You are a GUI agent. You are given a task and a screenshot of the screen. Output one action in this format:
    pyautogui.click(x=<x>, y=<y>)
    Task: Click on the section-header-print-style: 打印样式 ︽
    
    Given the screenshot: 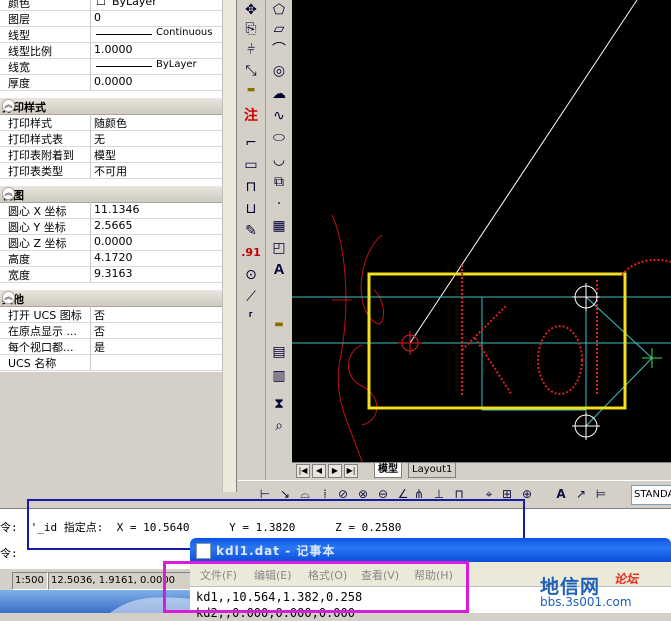 What is the action you would take?
    pyautogui.click(x=111, y=106)
    